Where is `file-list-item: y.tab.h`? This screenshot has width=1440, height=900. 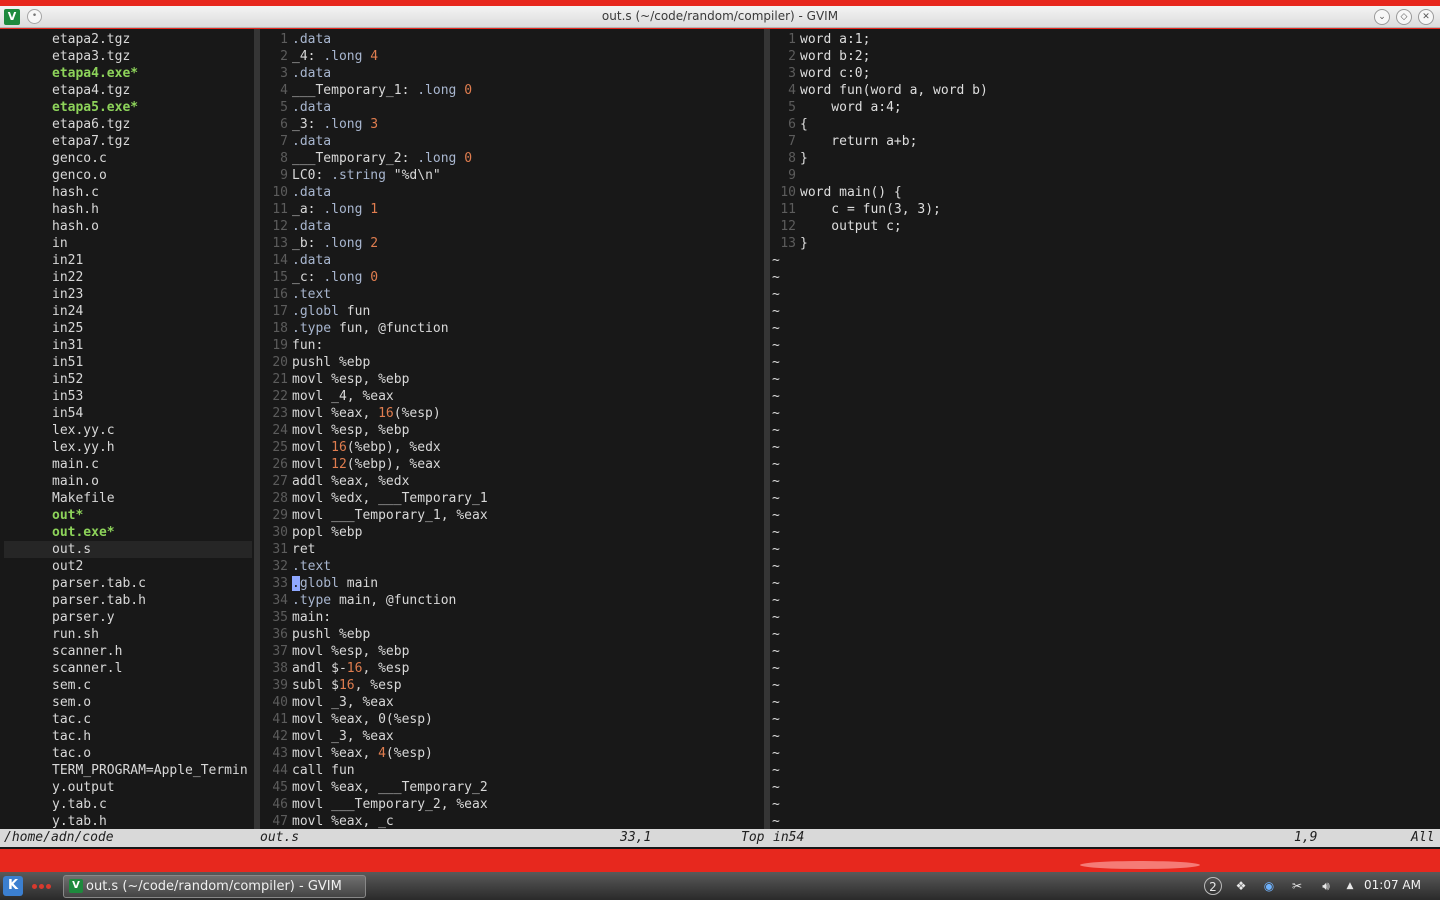
file-list-item: y.tab.h is located at coordinates (128, 821).